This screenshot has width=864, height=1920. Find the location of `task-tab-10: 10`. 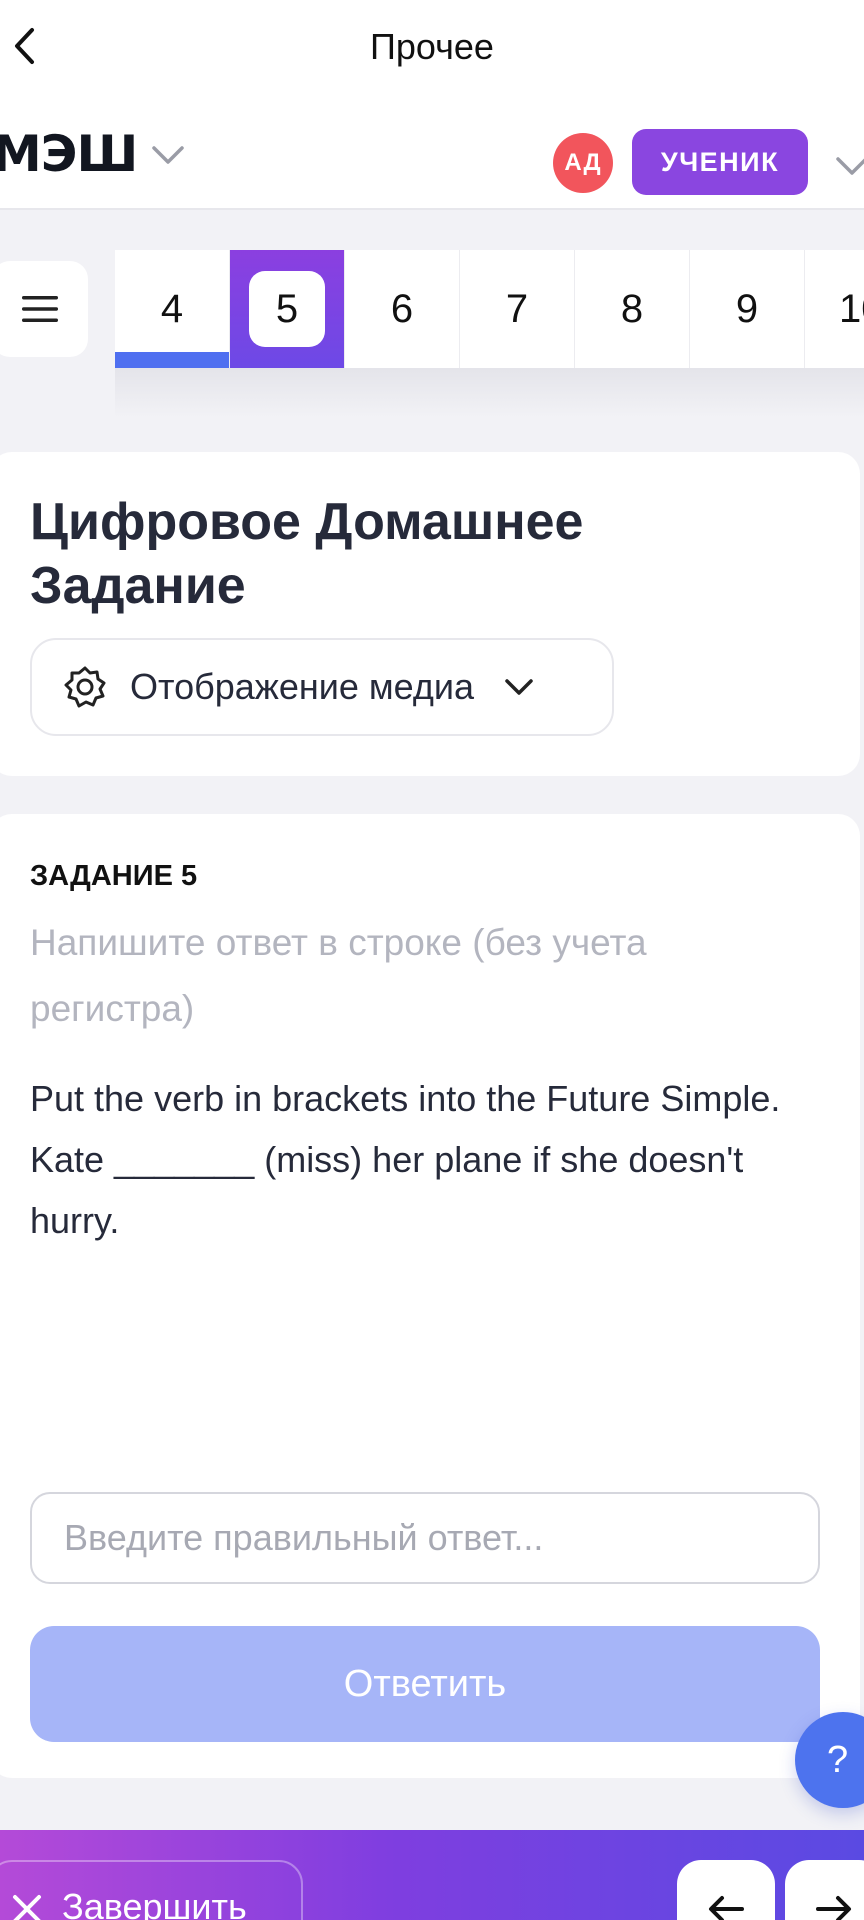

task-tab-10: 10 is located at coordinates (834, 309).